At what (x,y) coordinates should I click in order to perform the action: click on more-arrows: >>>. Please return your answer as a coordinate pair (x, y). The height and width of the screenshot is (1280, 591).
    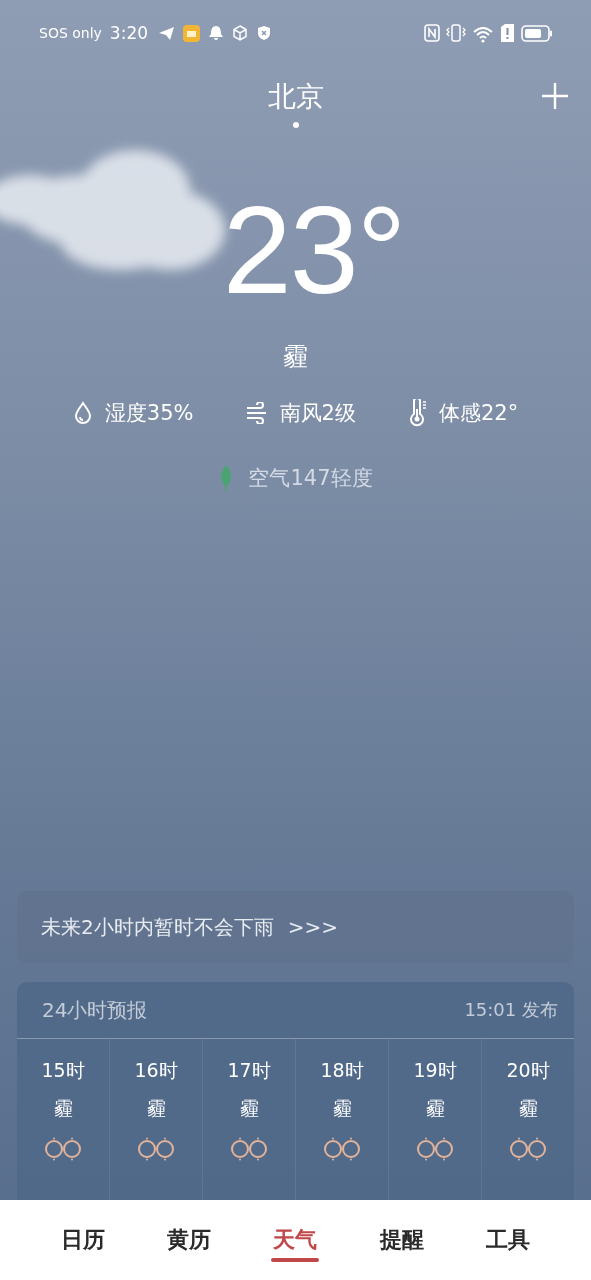
    Looking at the image, I should click on (312, 927).